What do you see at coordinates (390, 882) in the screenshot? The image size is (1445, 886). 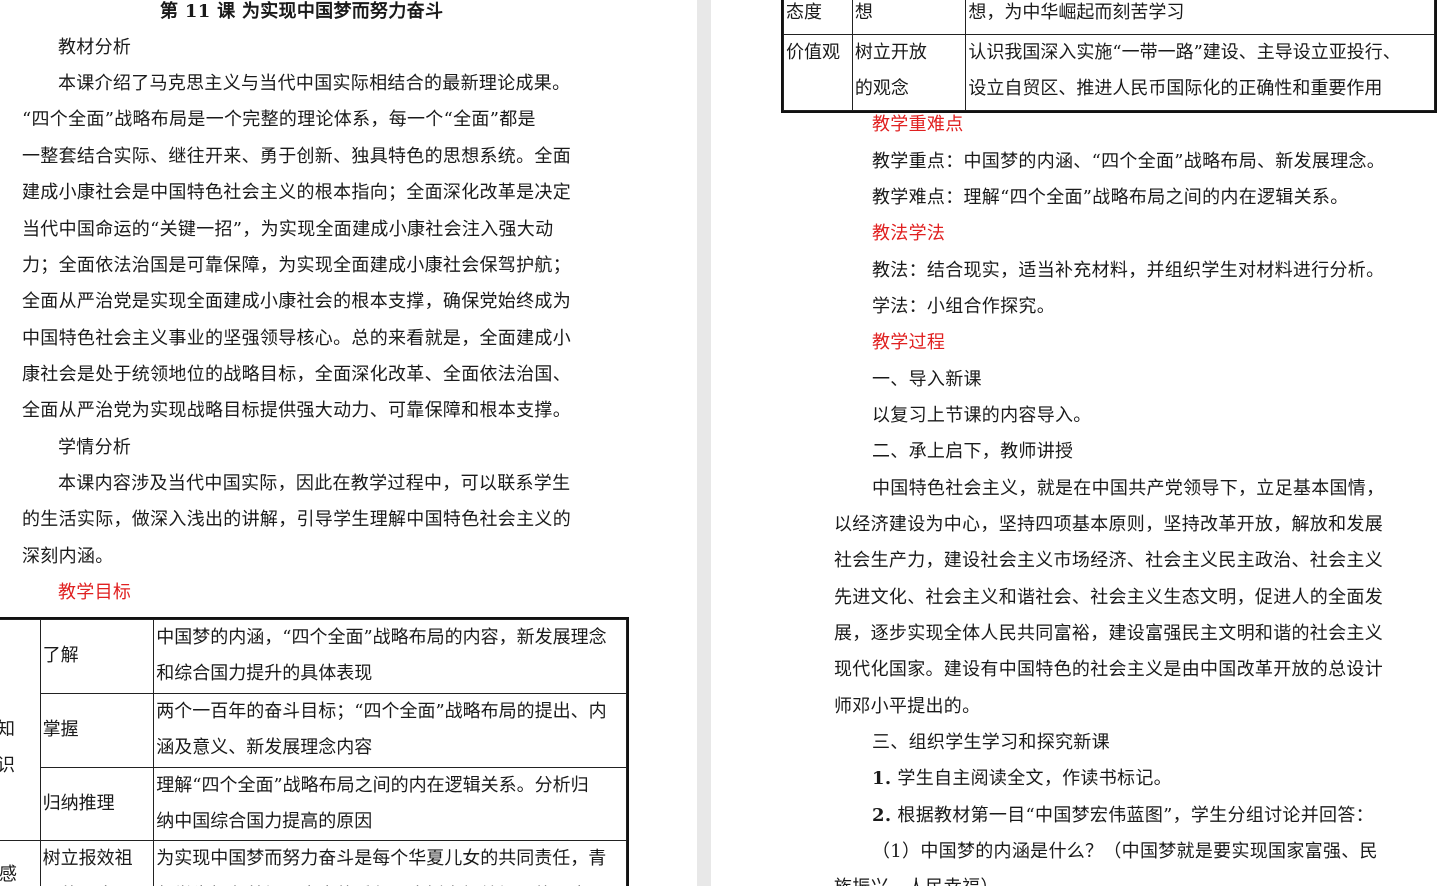 I see `cell-line: 年学生担负着祖国未来的重任，应树立报效祖国的远大理` at bounding box center [390, 882].